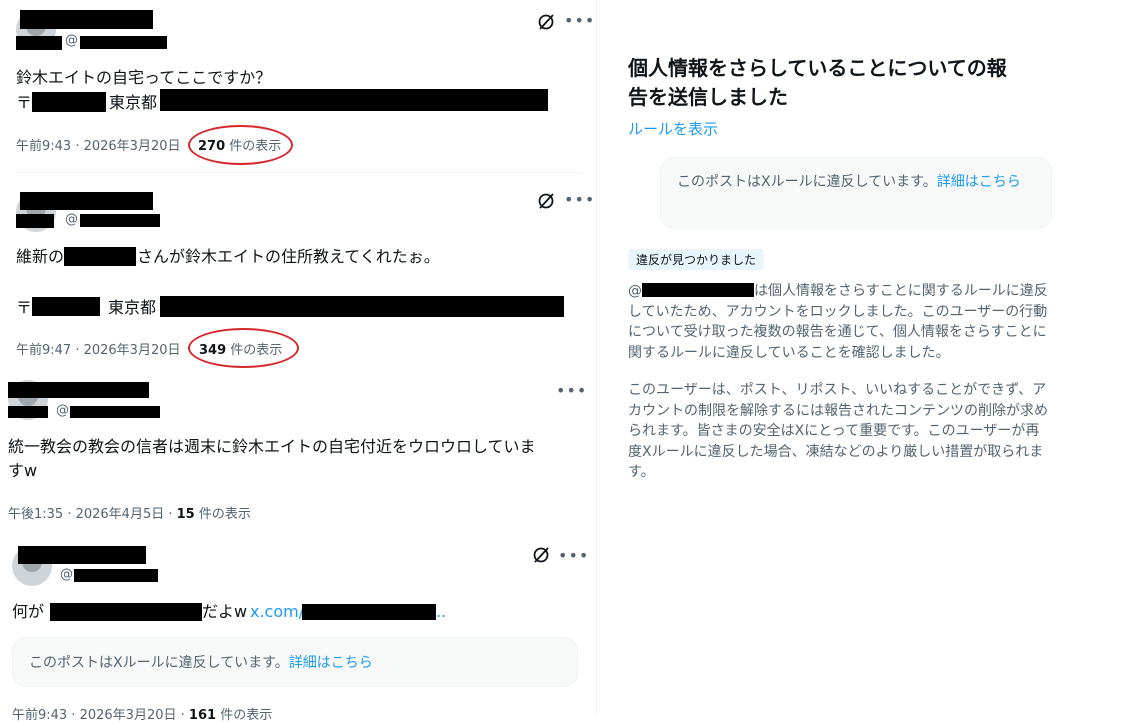 The width and height of the screenshot is (1131, 723). Describe the element at coordinates (673, 128) in the screenshot. I see `view-rules-link: ルールを表示` at that location.